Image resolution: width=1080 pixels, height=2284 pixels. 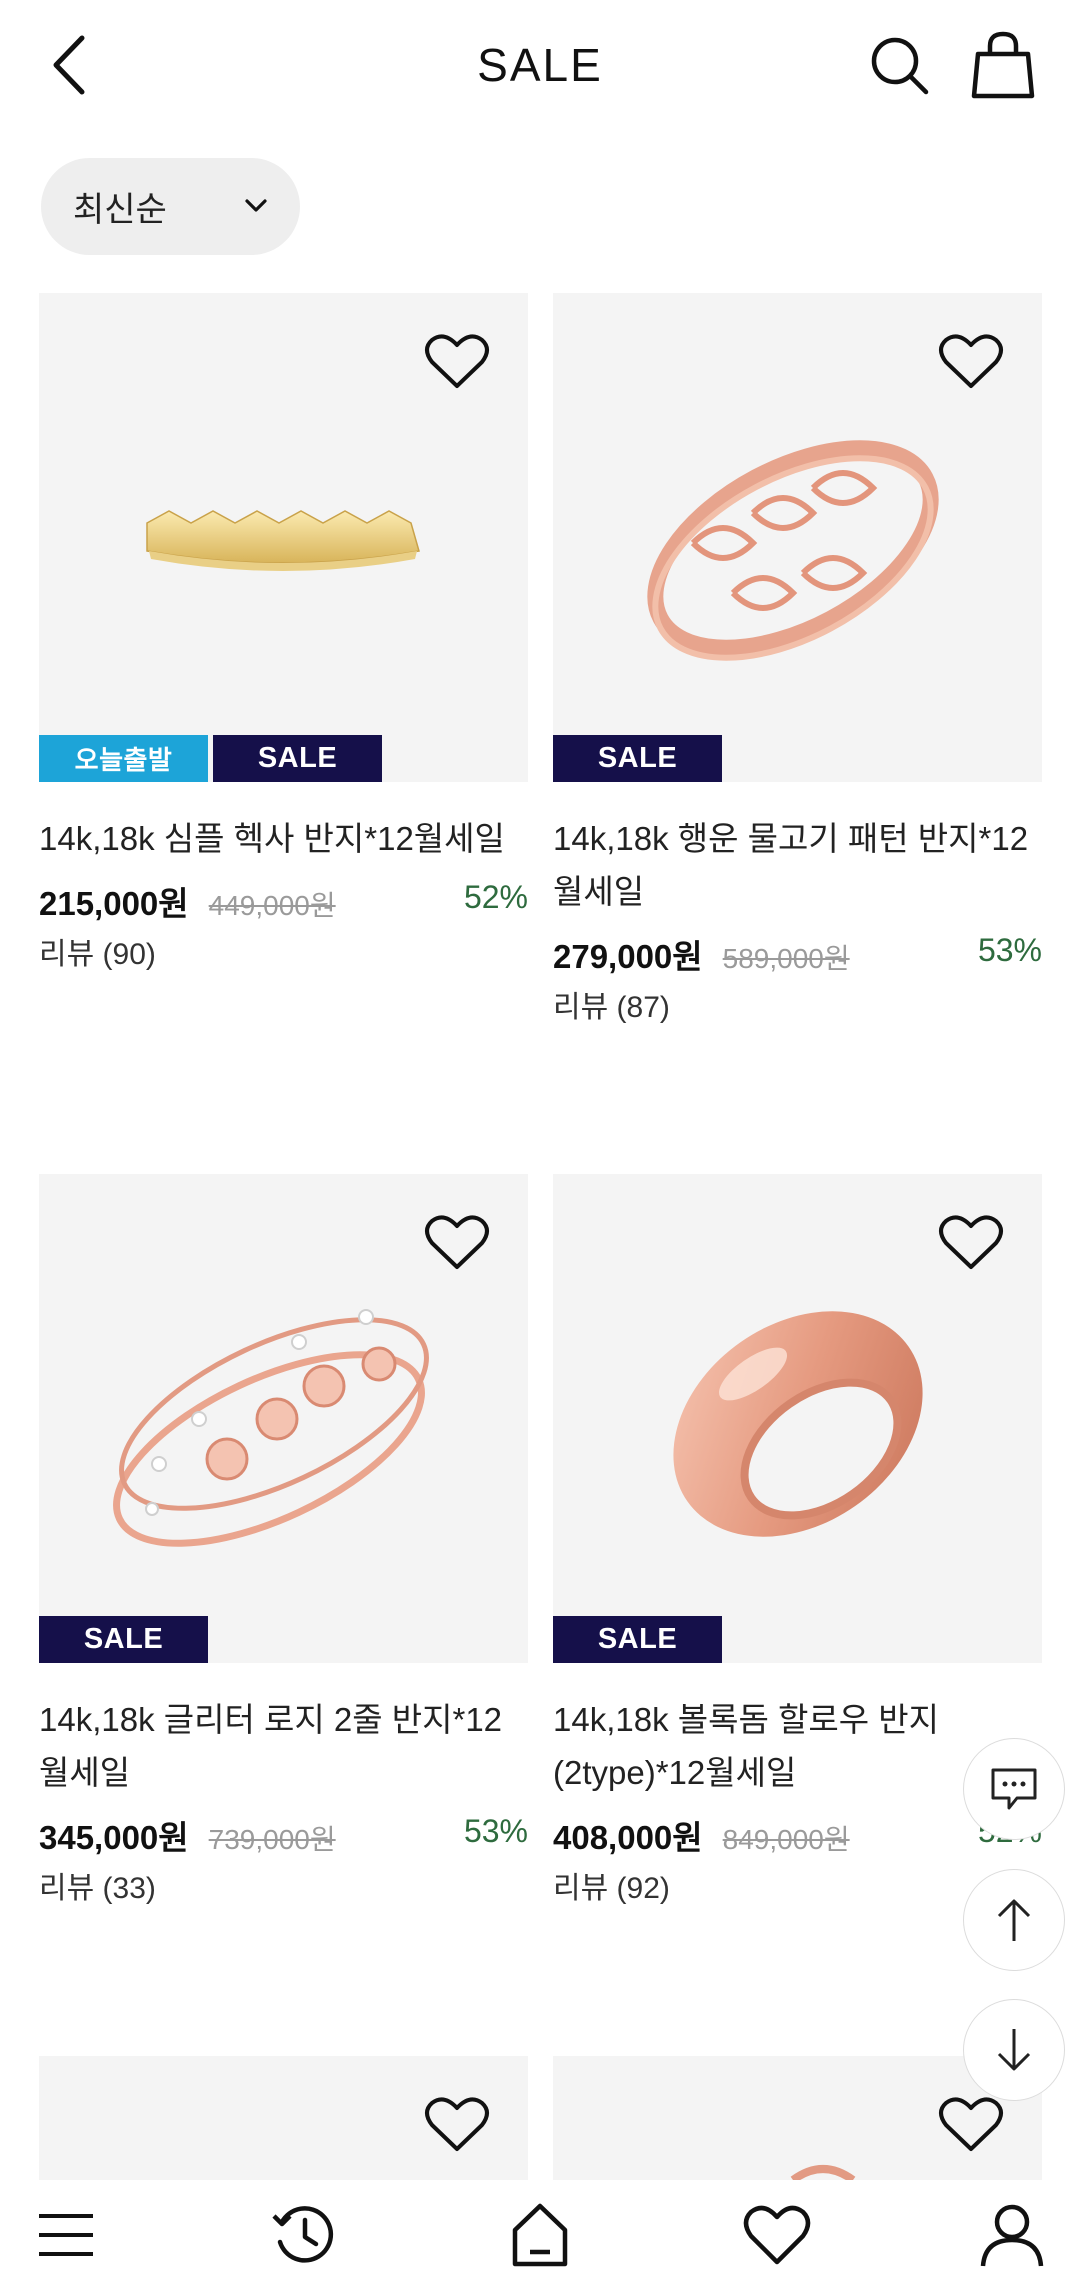 What do you see at coordinates (899, 65) in the screenshot?
I see `search-icon` at bounding box center [899, 65].